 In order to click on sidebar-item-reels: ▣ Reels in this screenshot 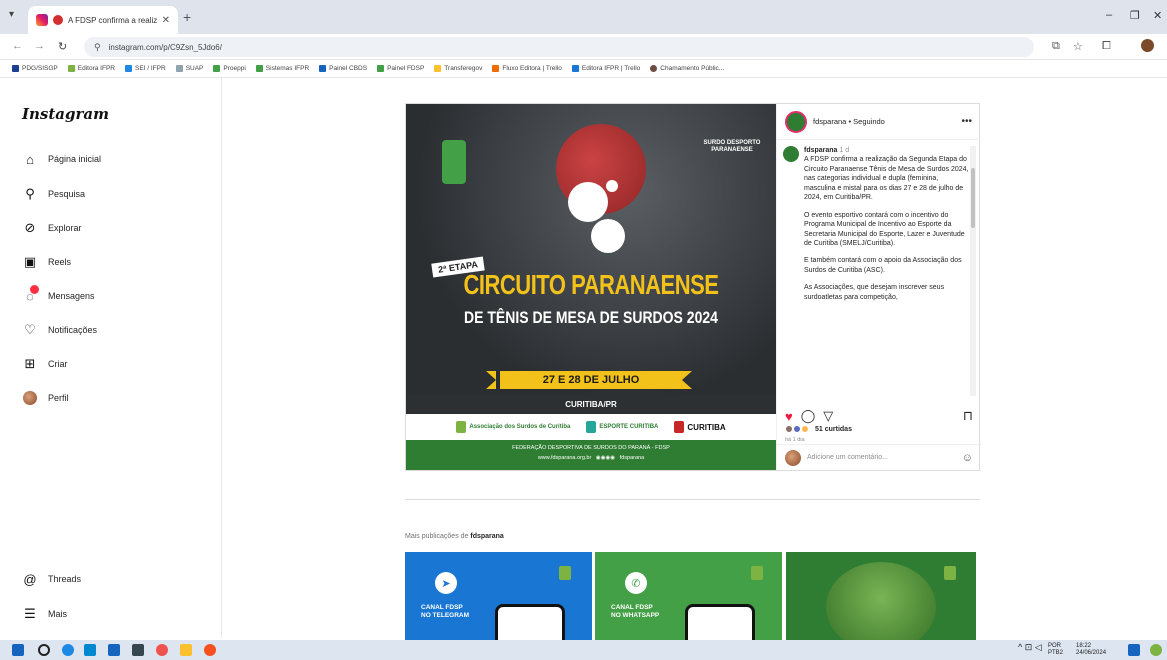, I will do `click(46, 262)`.